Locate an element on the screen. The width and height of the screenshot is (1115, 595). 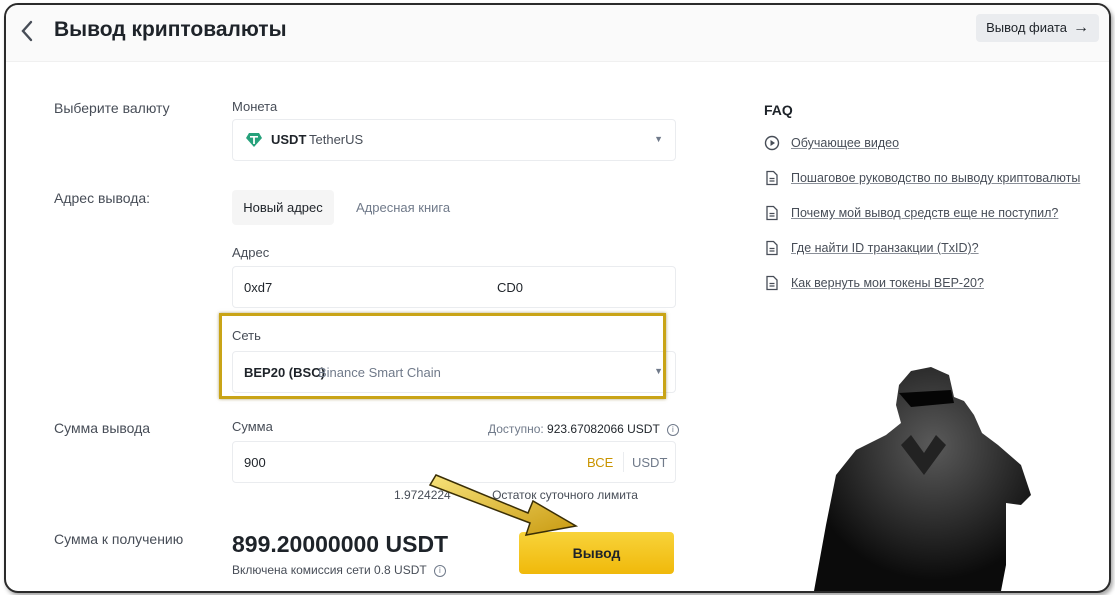
address-value-start: 0xd7 is located at coordinates (258, 287).